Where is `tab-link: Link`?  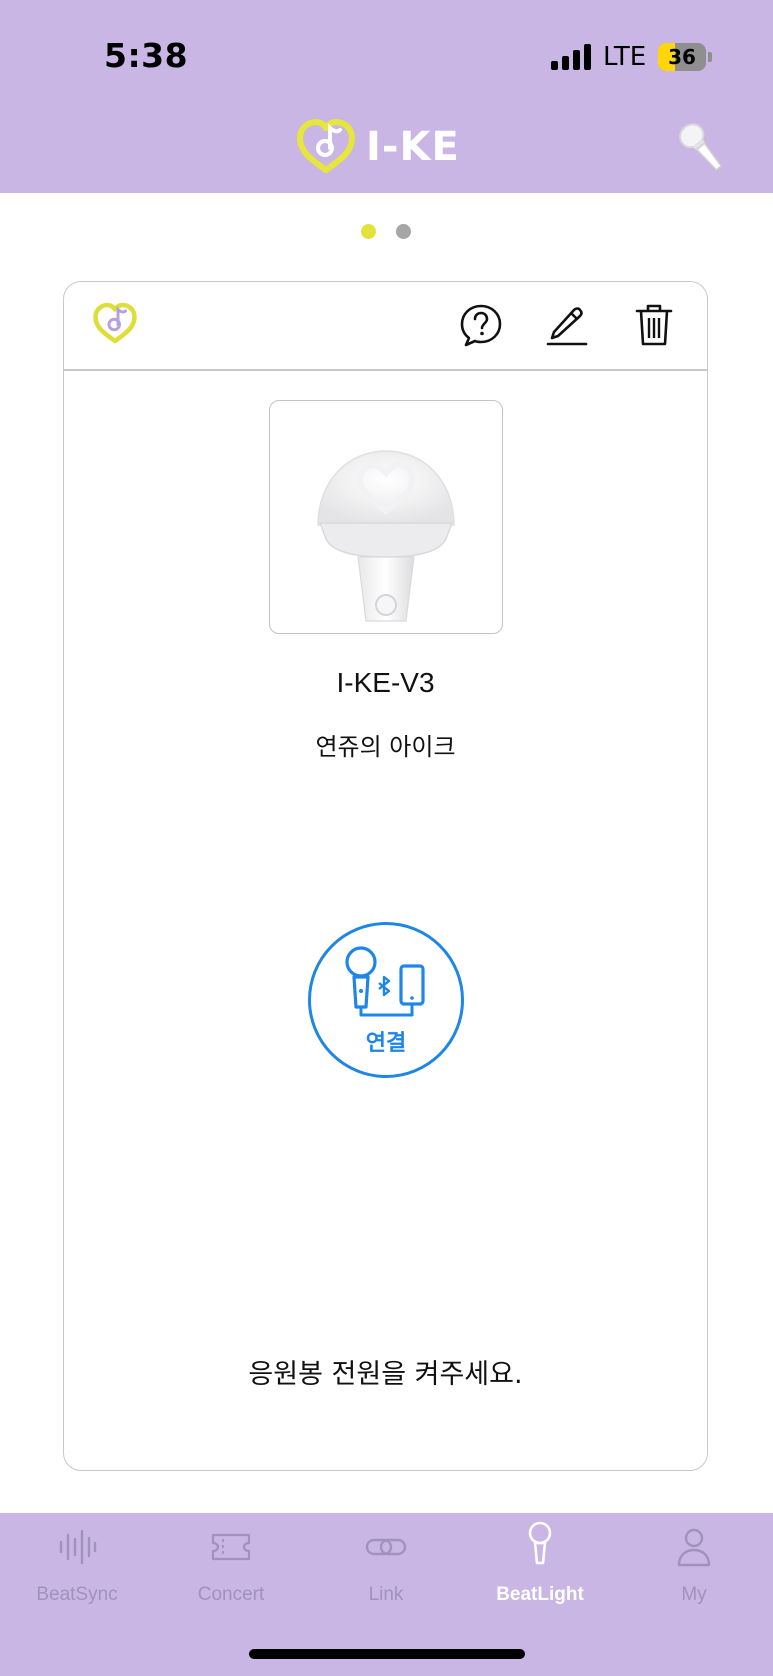 tab-link: Link is located at coordinates (386, 1573).